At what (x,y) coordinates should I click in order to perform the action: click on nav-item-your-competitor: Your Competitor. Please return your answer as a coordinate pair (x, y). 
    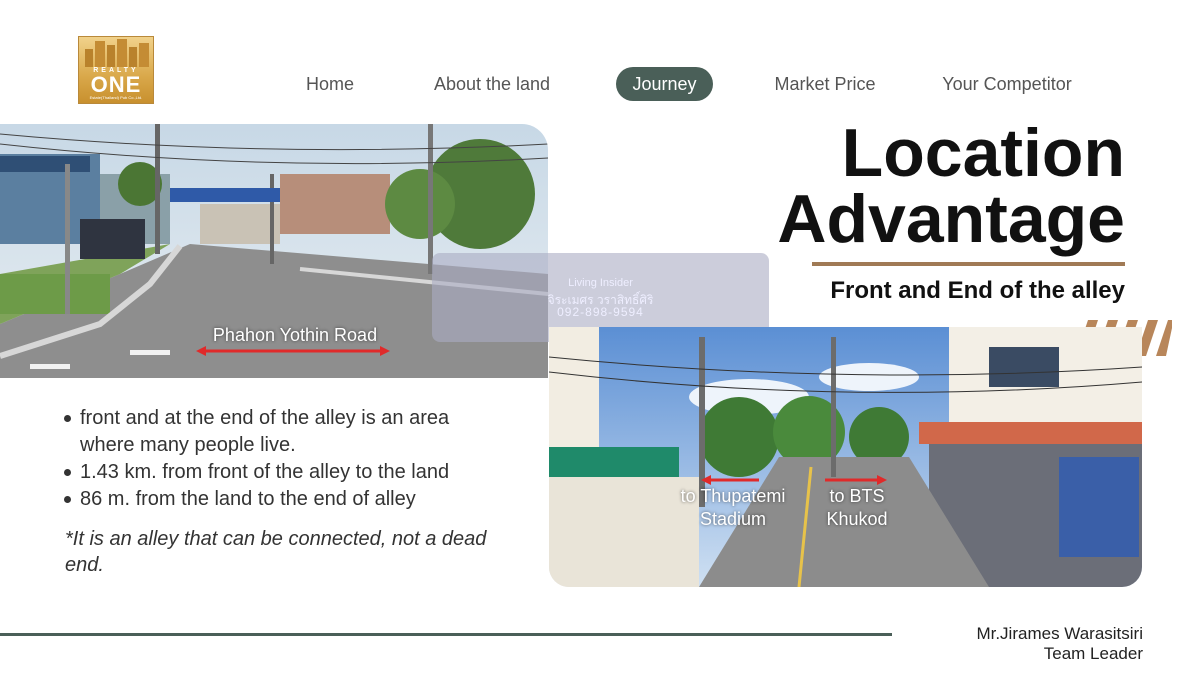
    Looking at the image, I should click on (1007, 84).